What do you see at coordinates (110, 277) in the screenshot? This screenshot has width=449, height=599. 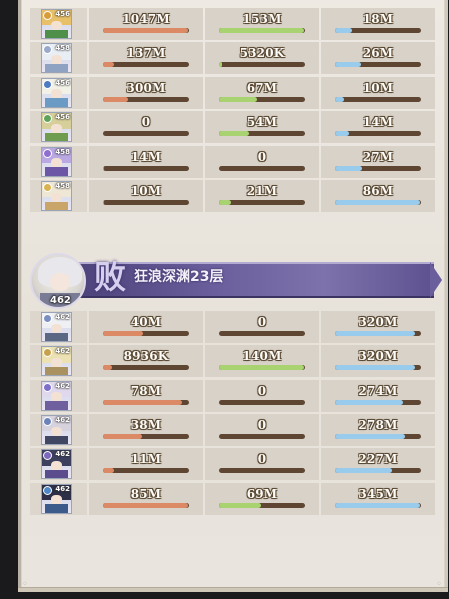 I see `battle-result-text: 败` at bounding box center [110, 277].